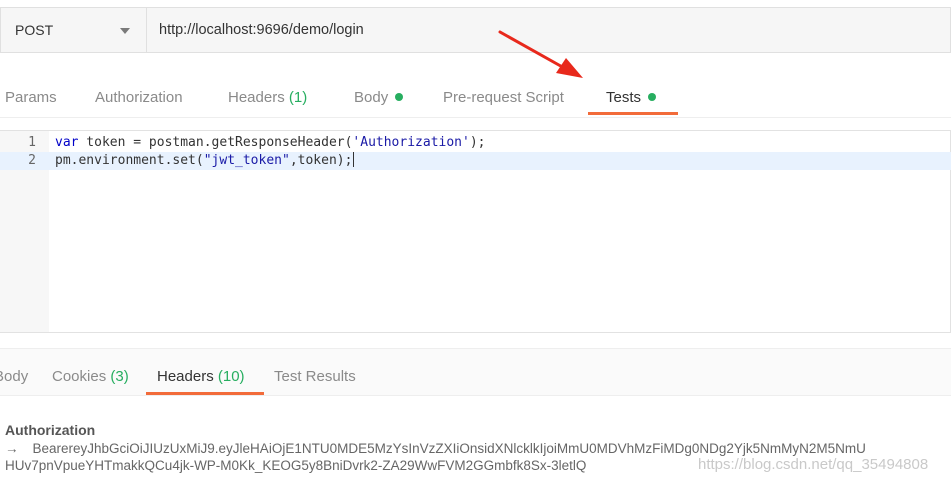 The width and height of the screenshot is (951, 485). I want to click on tab-response-headers: Headers (10), so click(201, 376).